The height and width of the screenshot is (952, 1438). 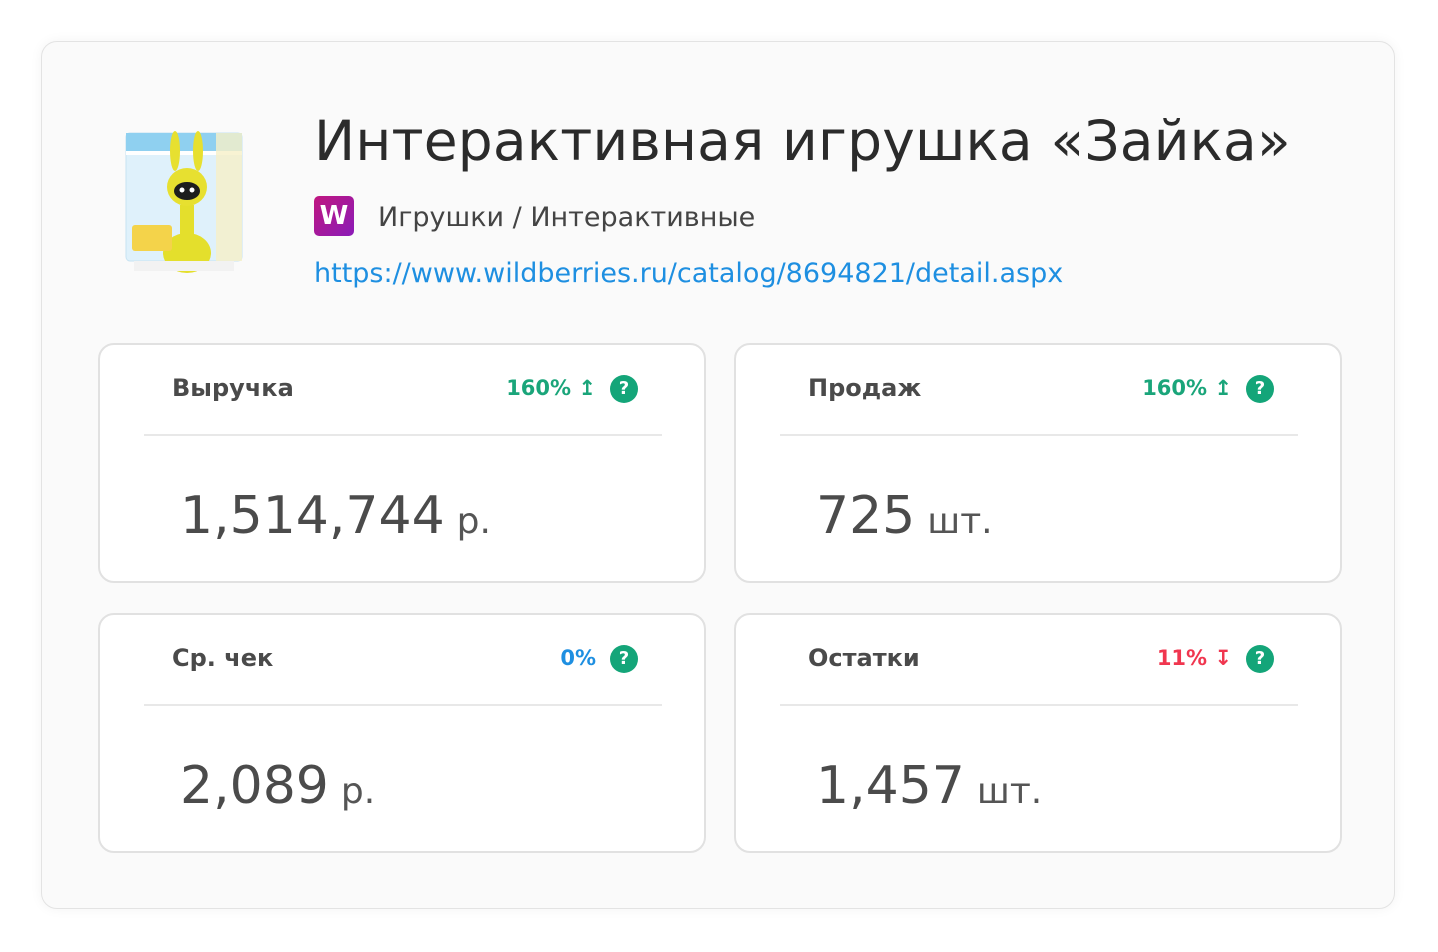 What do you see at coordinates (865, 388) in the screenshot?
I see `metric-label: Продаж` at bounding box center [865, 388].